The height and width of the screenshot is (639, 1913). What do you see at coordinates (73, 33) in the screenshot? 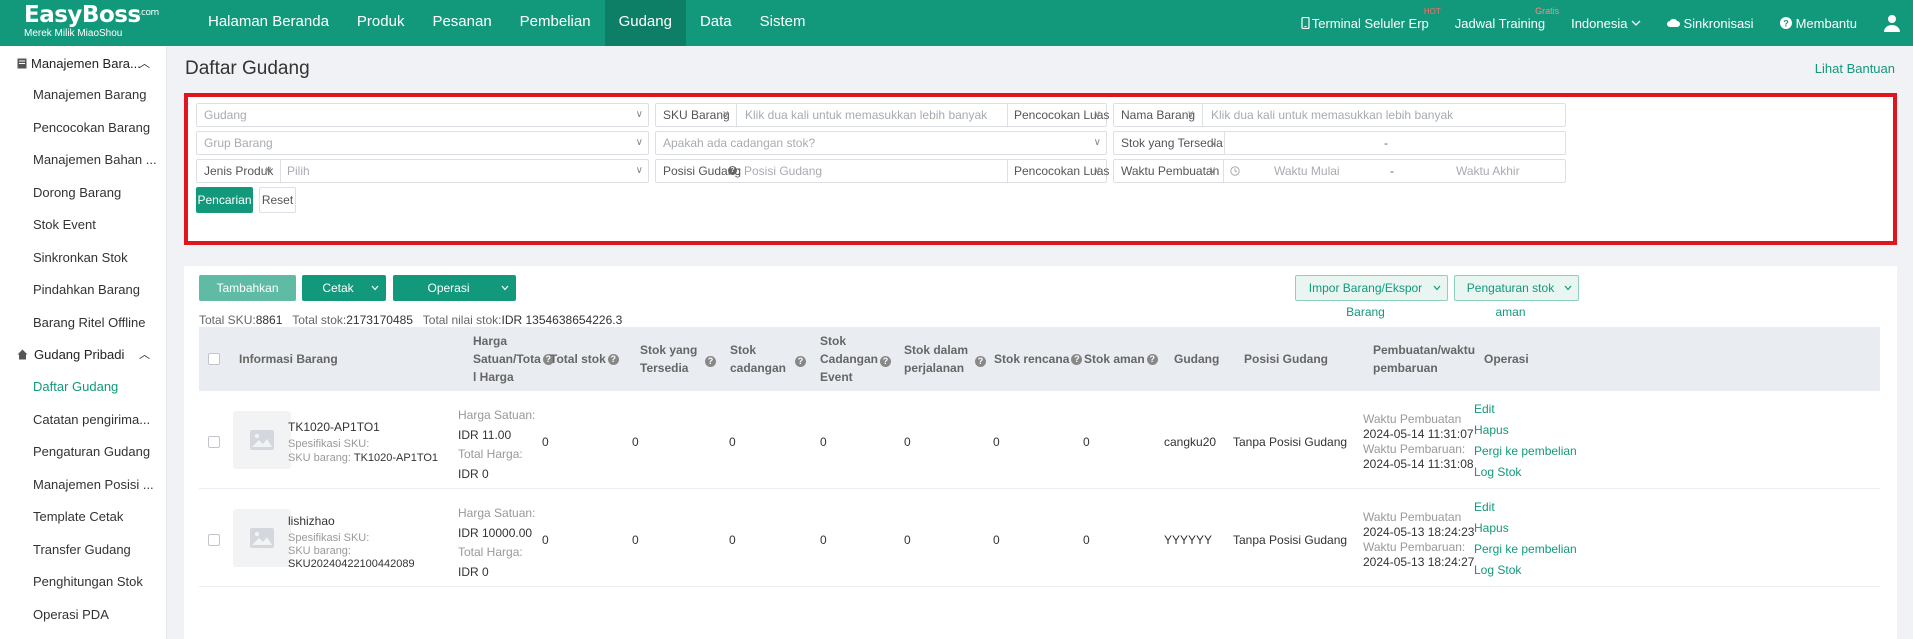
I see `brand-tagline: Merek Milik MiaoShou` at bounding box center [73, 33].